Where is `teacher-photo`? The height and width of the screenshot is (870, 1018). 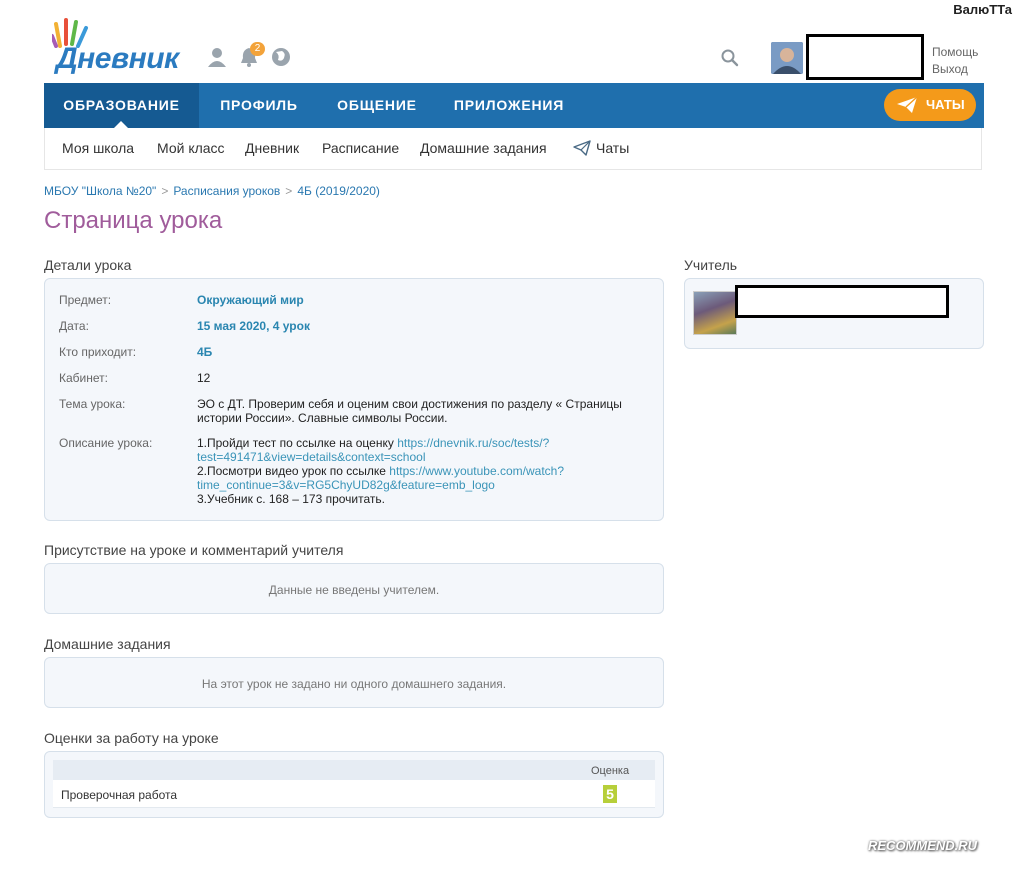 teacher-photo is located at coordinates (715, 313).